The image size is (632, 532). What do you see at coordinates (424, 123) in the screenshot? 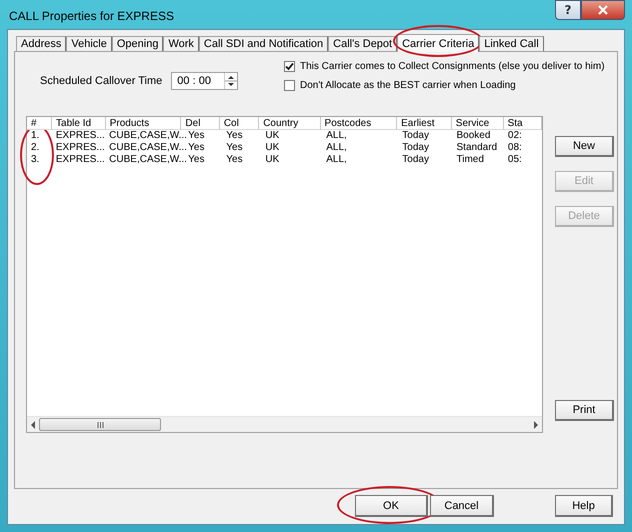
I see `column-header: Earliest` at bounding box center [424, 123].